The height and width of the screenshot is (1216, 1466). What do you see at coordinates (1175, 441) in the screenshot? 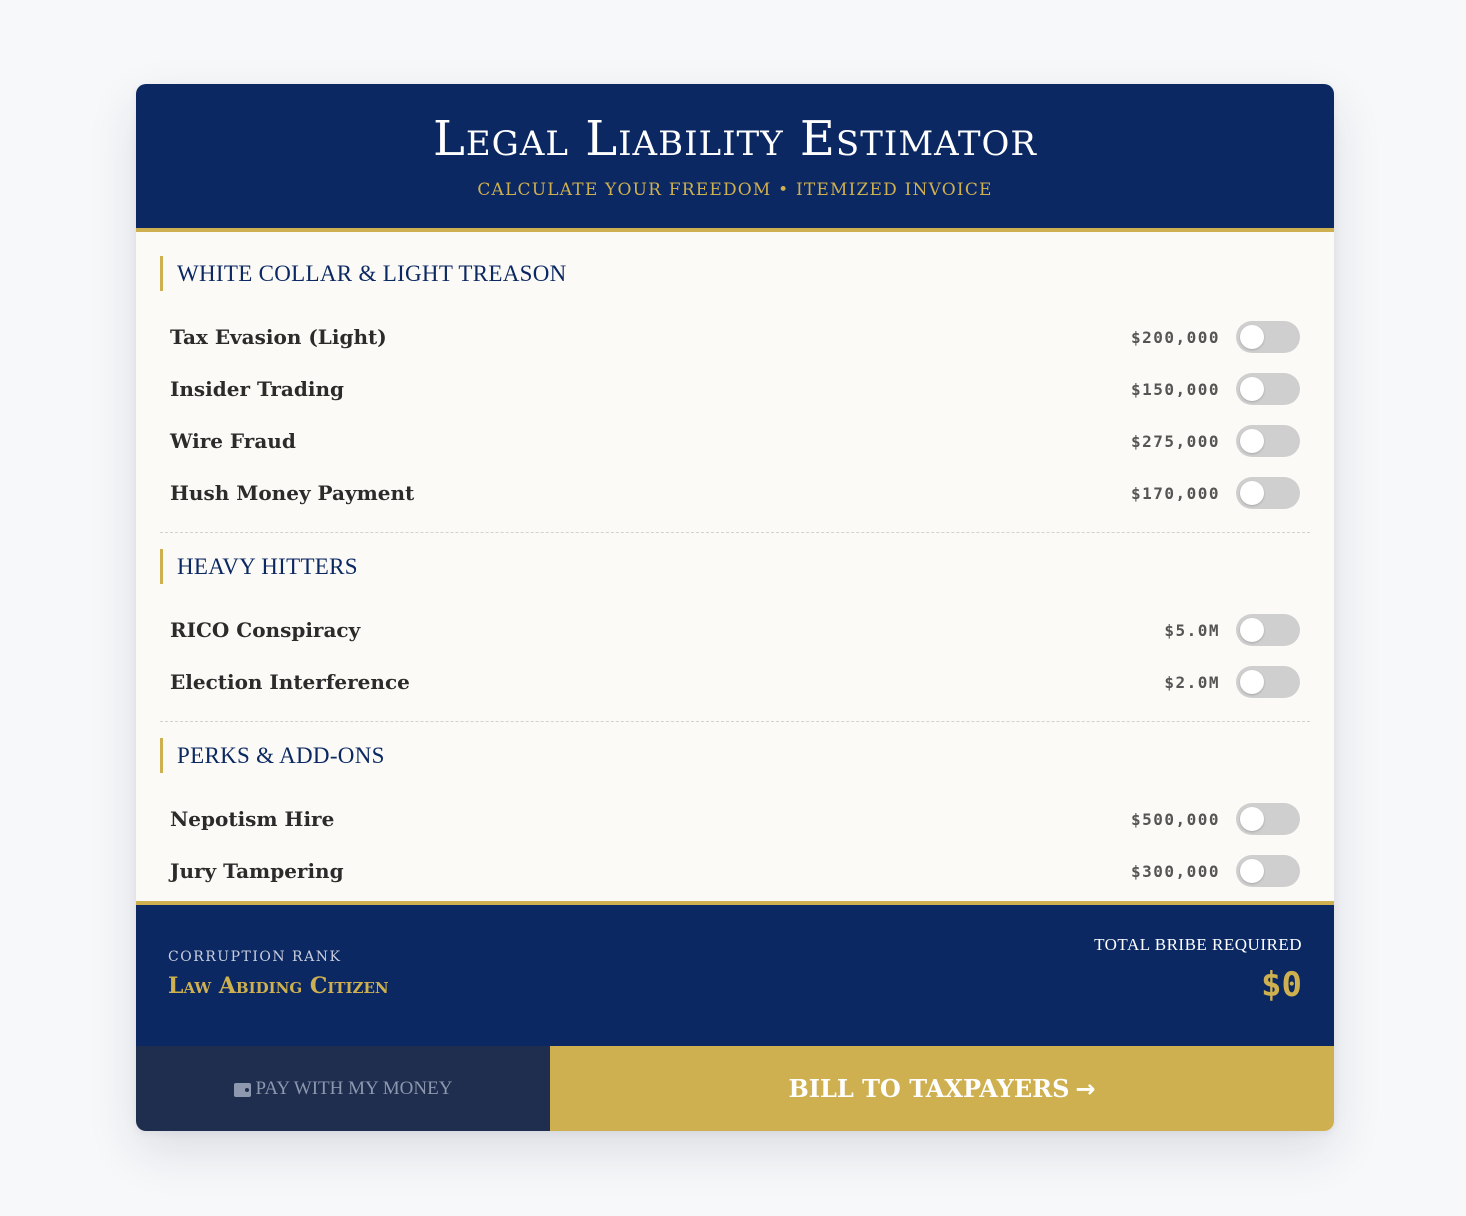
I see `item-price: $275,000` at bounding box center [1175, 441].